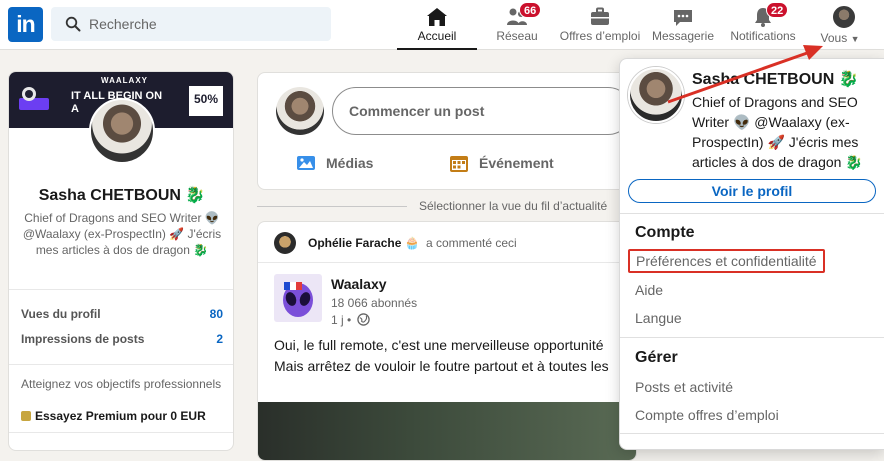 This screenshot has height=461, width=884. Describe the element at coordinates (341, 320) in the screenshot. I see `post-time: 1 j •` at that location.